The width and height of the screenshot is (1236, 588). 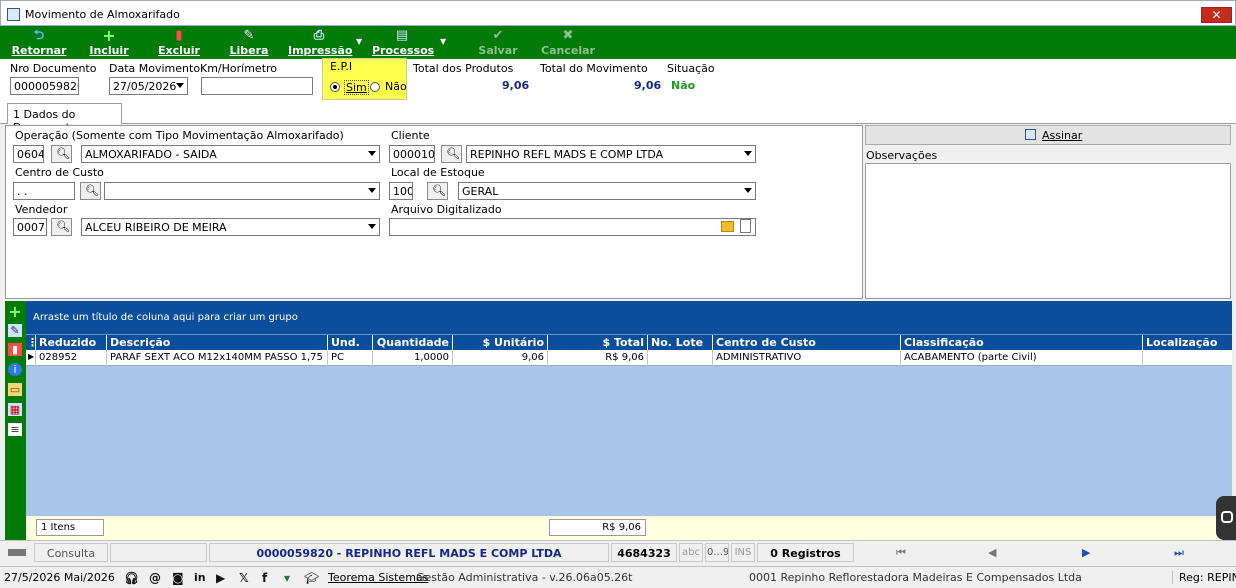 What do you see at coordinates (807, 343) in the screenshot?
I see `col-centro-custo: Centro de Custo` at bounding box center [807, 343].